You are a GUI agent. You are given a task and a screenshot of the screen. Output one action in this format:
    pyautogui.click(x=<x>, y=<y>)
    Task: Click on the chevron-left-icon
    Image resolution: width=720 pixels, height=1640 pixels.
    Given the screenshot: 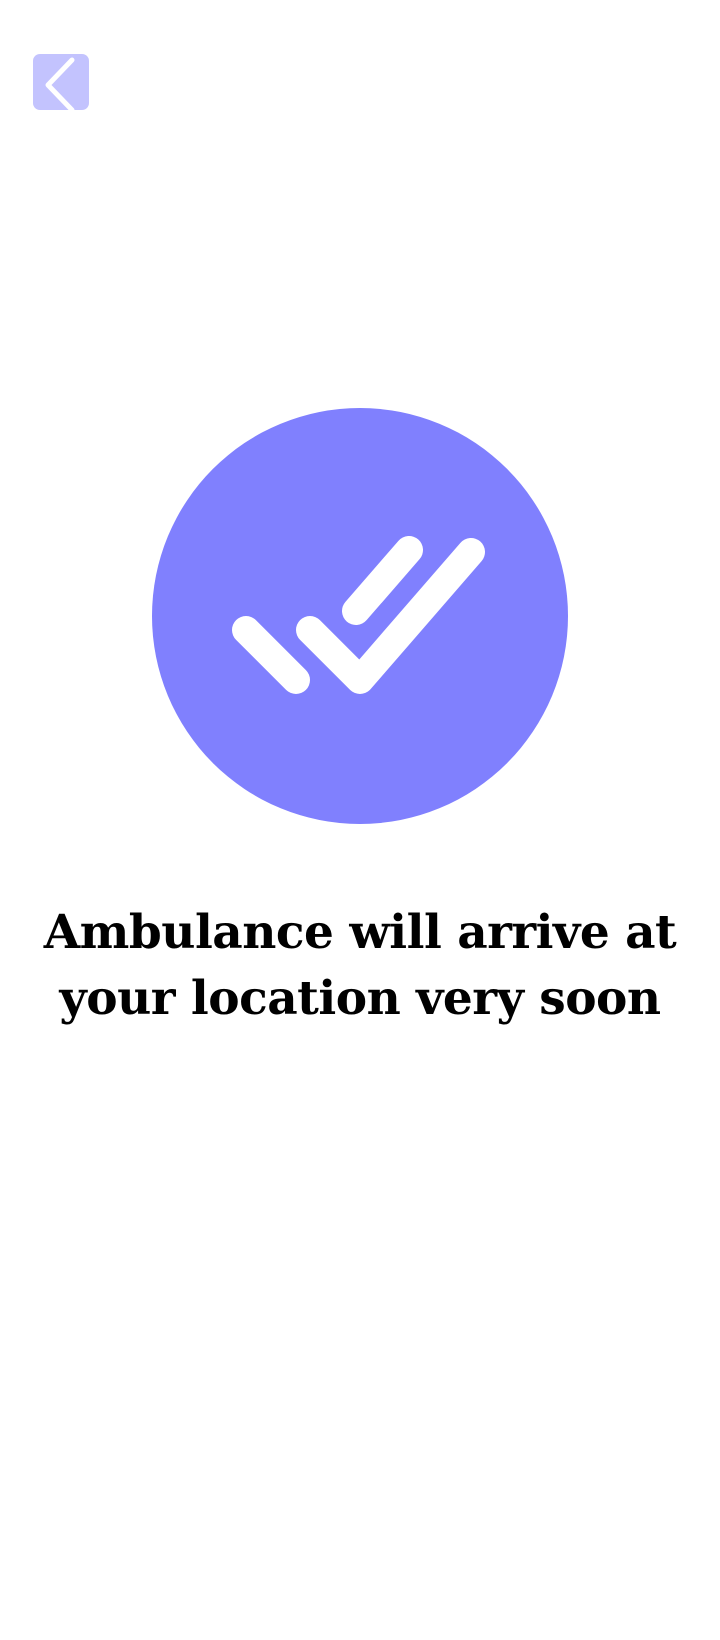 What is the action you would take?
    pyautogui.click(x=60, y=83)
    